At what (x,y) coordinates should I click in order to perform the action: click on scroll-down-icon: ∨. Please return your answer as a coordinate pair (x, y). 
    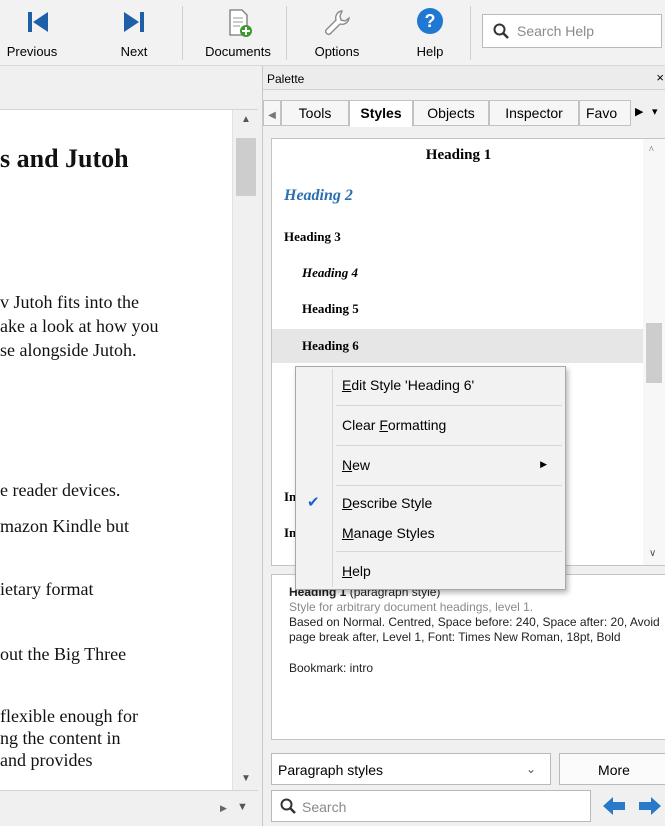
    Looking at the image, I should click on (652, 553).